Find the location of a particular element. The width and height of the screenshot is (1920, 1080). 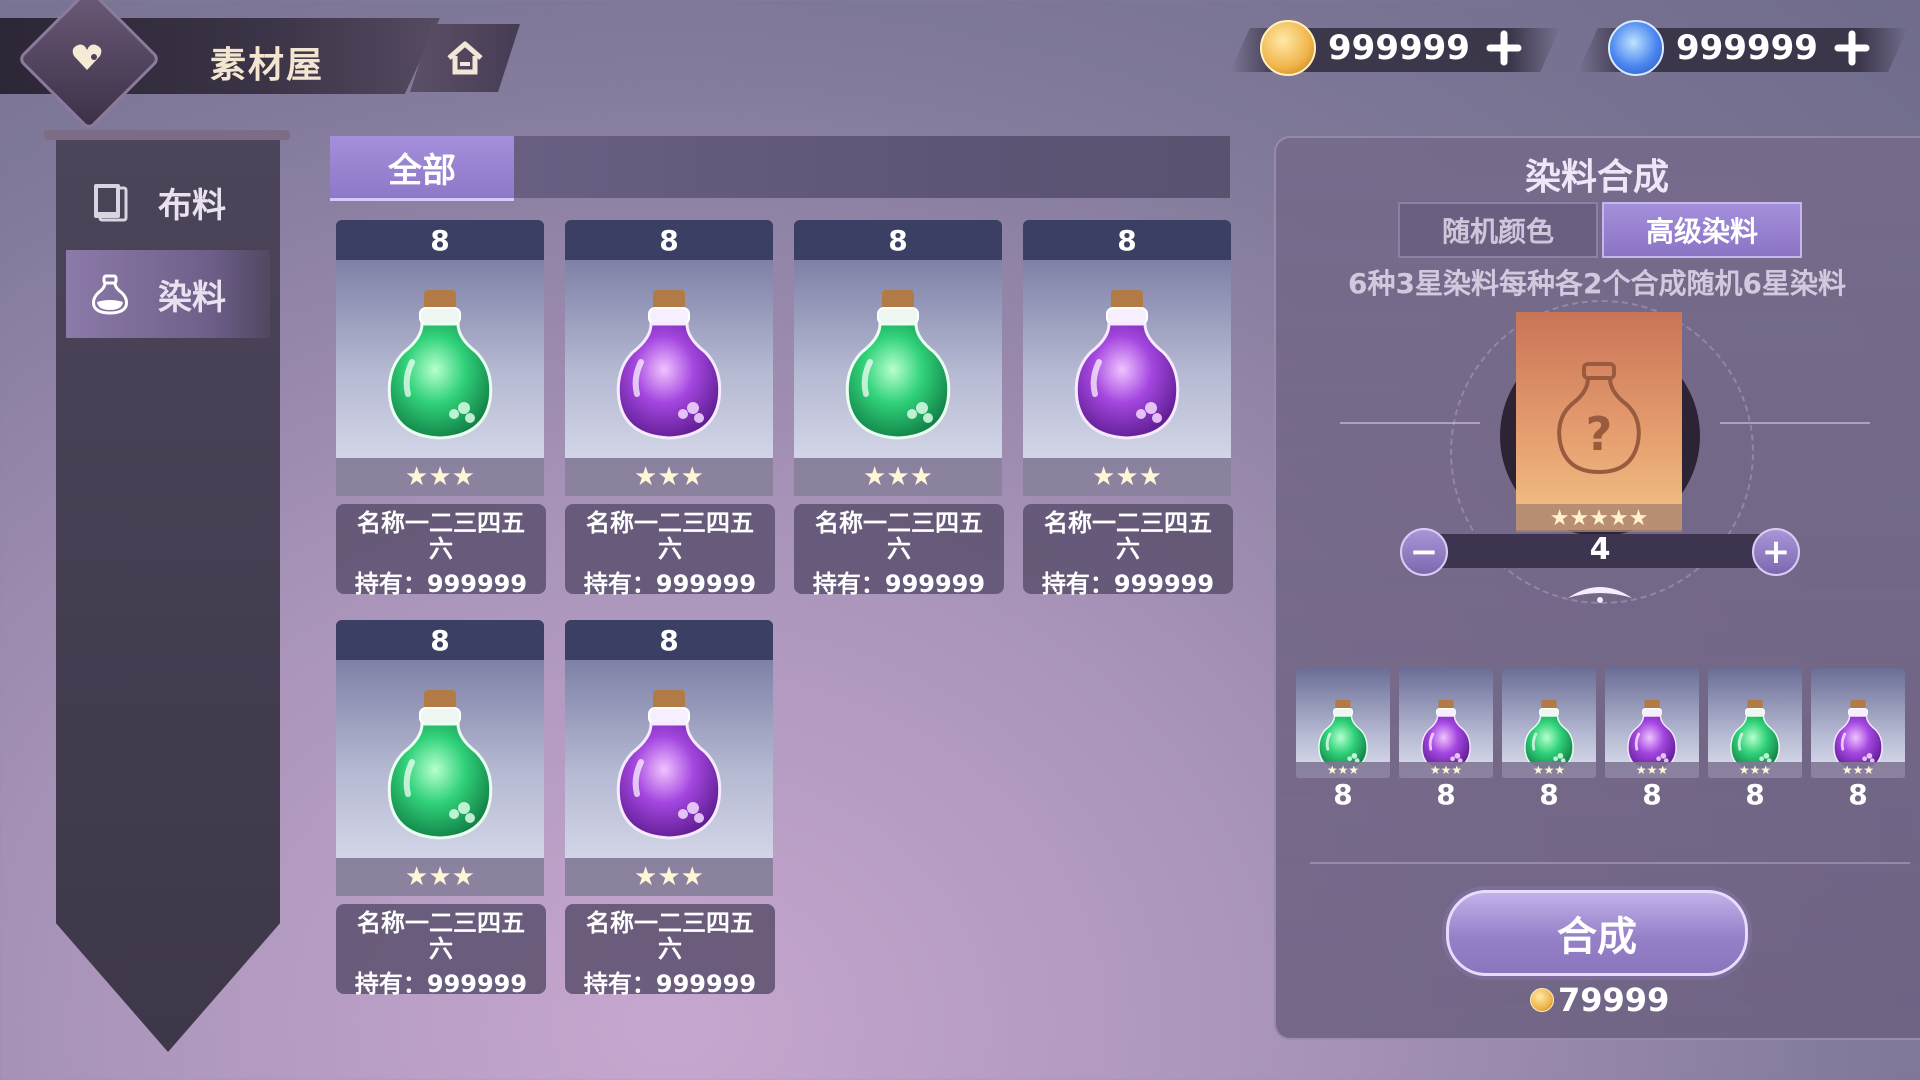

quantity-value: 4 is located at coordinates (1600, 549).